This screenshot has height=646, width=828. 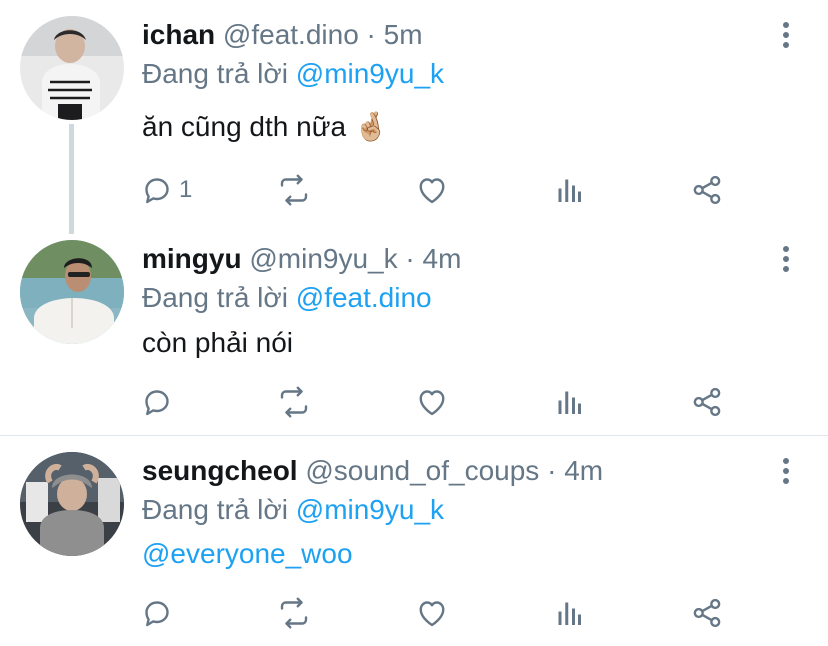 What do you see at coordinates (422, 470) in the screenshot?
I see `user-handle: @sound_of_coups` at bounding box center [422, 470].